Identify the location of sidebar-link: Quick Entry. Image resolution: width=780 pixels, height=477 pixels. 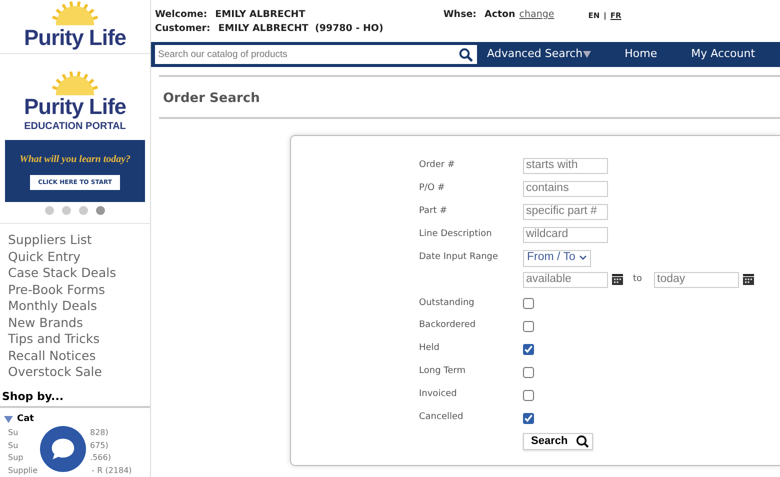
(75, 256).